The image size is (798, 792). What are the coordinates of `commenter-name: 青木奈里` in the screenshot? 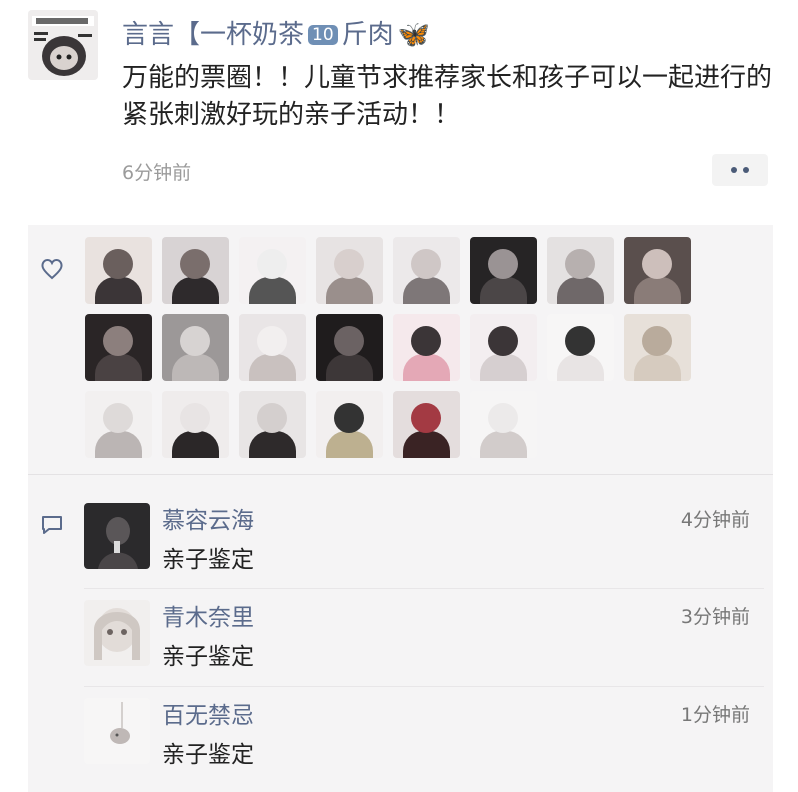 It's located at (208, 615).